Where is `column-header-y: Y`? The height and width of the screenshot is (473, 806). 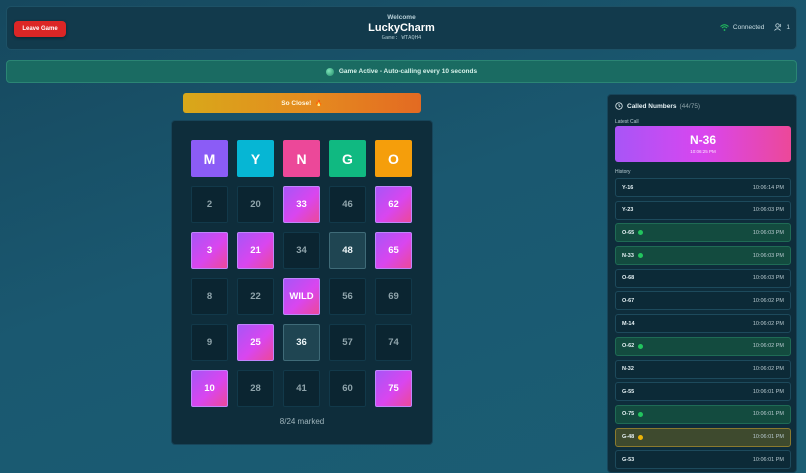 column-header-y: Y is located at coordinates (255, 158).